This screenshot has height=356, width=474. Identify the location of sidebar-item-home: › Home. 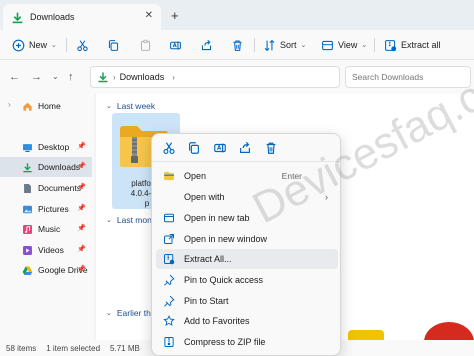
(46, 106).